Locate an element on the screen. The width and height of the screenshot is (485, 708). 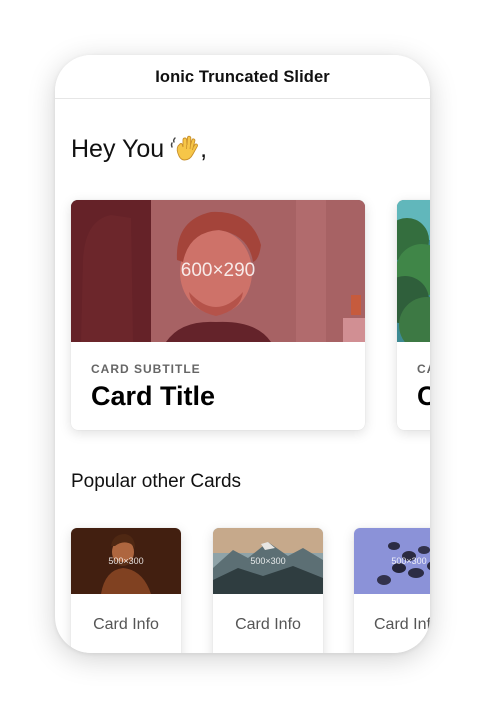
toolbar-title: Ionic Truncated Slider is located at coordinates (242, 77).